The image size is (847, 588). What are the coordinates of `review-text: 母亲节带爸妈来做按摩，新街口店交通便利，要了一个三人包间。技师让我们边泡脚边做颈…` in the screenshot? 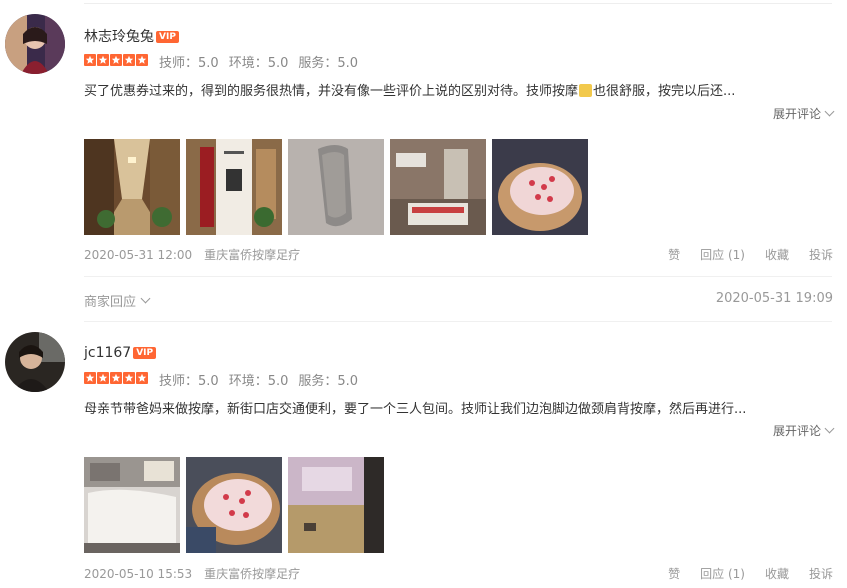 It's located at (415, 407).